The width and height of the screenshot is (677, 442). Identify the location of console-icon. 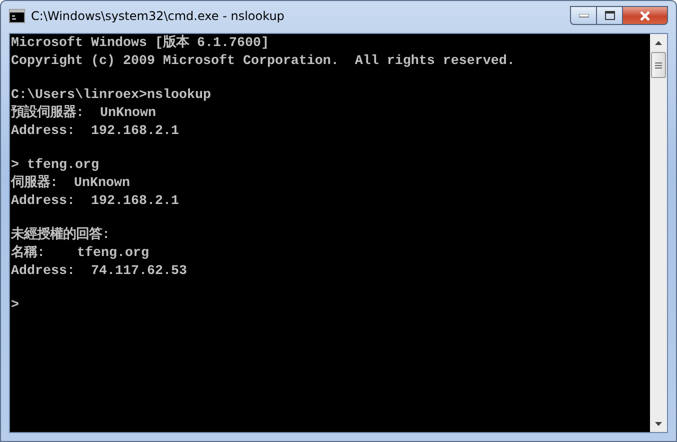
(17, 16).